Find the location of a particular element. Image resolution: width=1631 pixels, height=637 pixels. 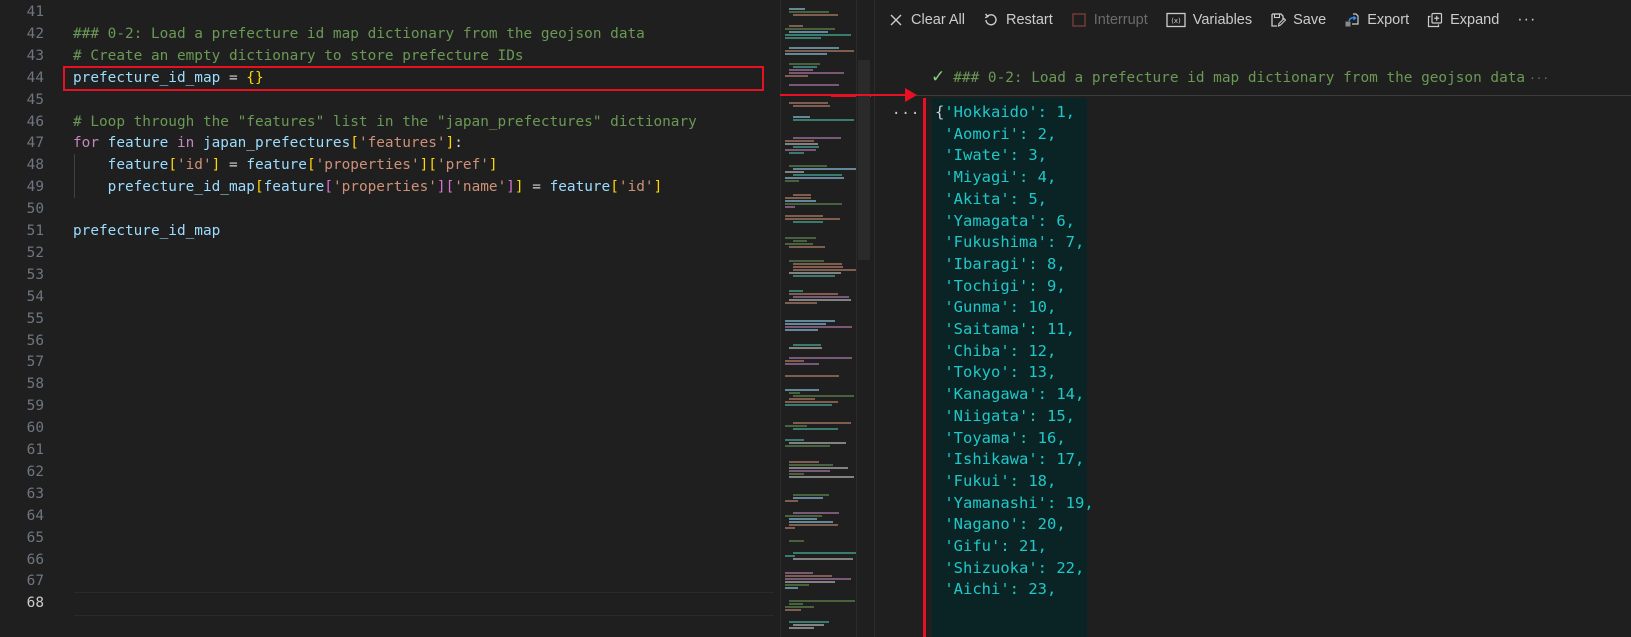

clear-all-button: Clear All is located at coordinates (926, 20).